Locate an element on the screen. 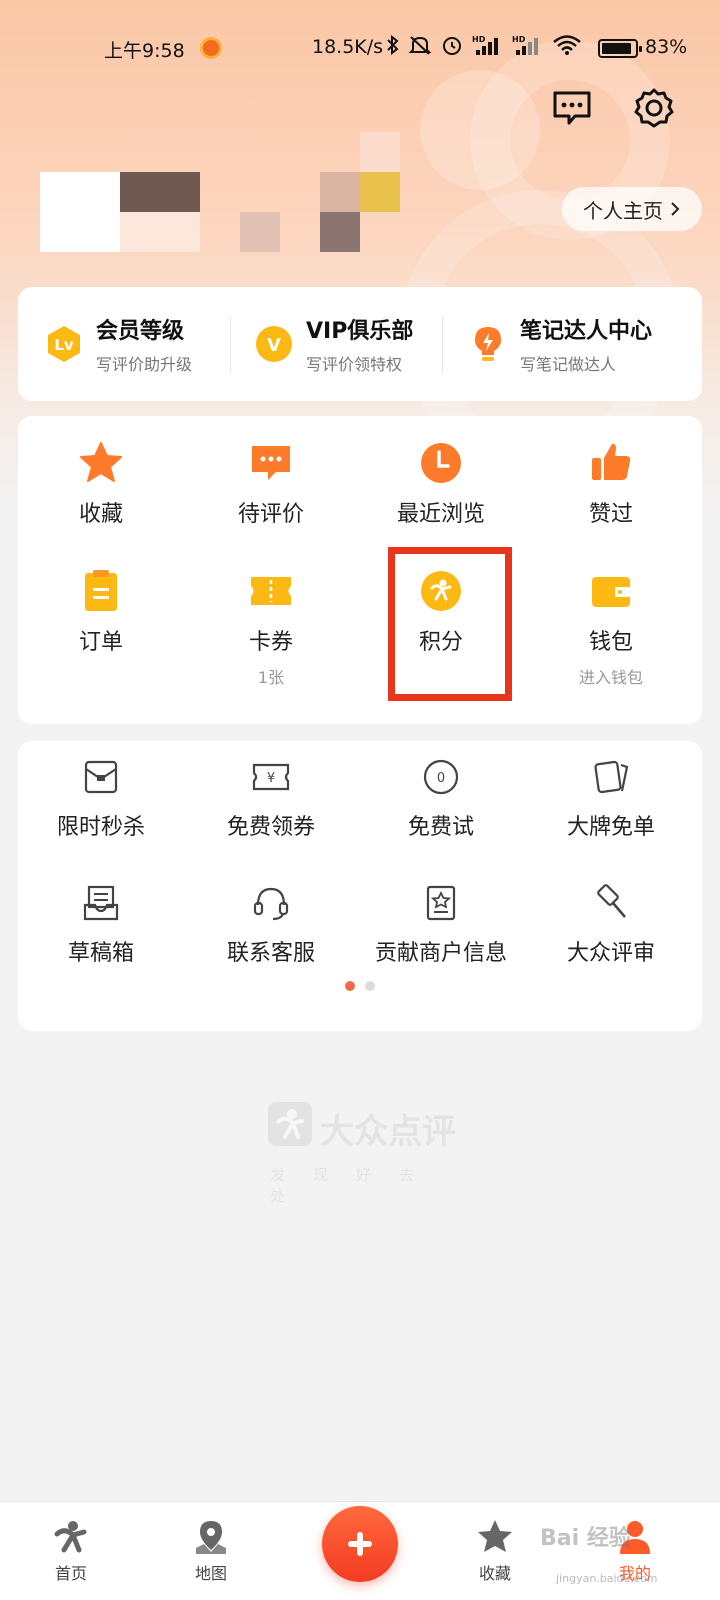 The width and height of the screenshot is (720, 1600). gavel-icon is located at coordinates (611, 901).